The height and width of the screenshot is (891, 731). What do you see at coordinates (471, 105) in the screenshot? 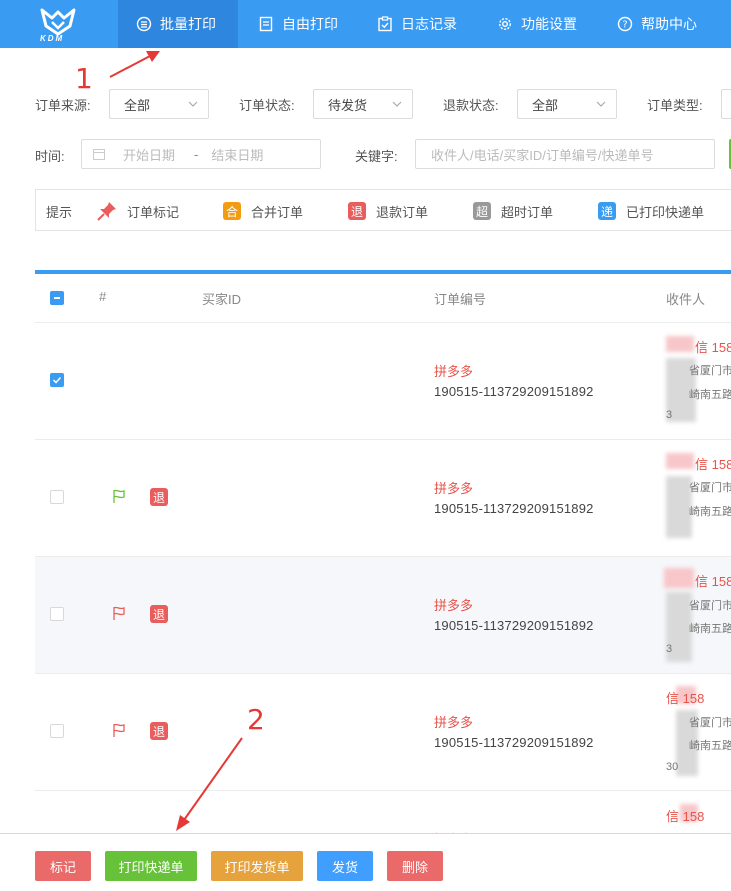
I see `refund-status-label: 退款状态:` at bounding box center [471, 105].